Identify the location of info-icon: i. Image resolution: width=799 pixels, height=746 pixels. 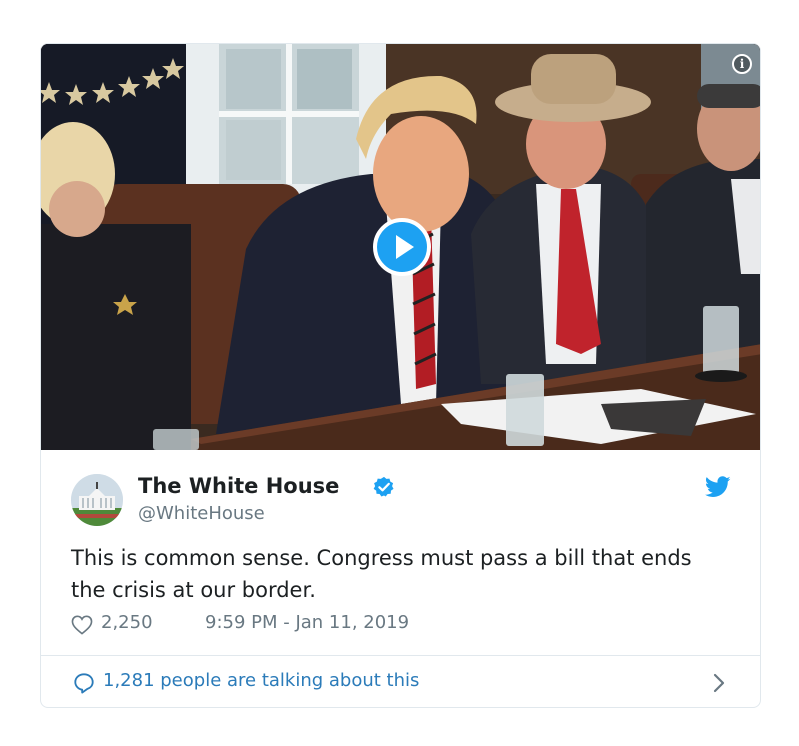
(742, 64).